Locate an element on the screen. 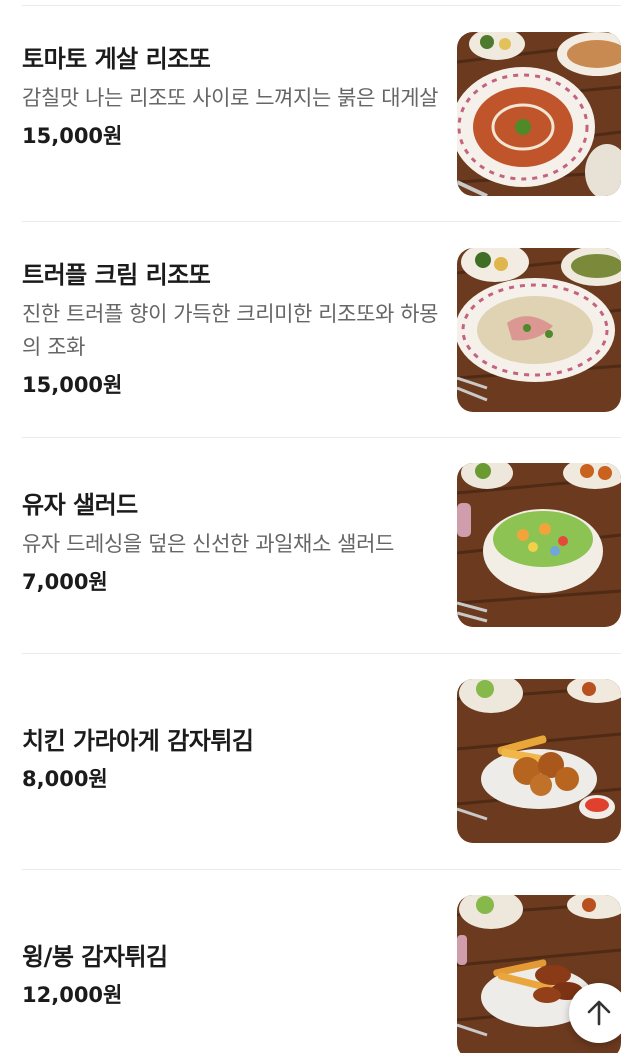 Image resolution: width=621 pixels, height=1053 pixels. menu-item-price: 12,000원 is located at coordinates (72, 995).